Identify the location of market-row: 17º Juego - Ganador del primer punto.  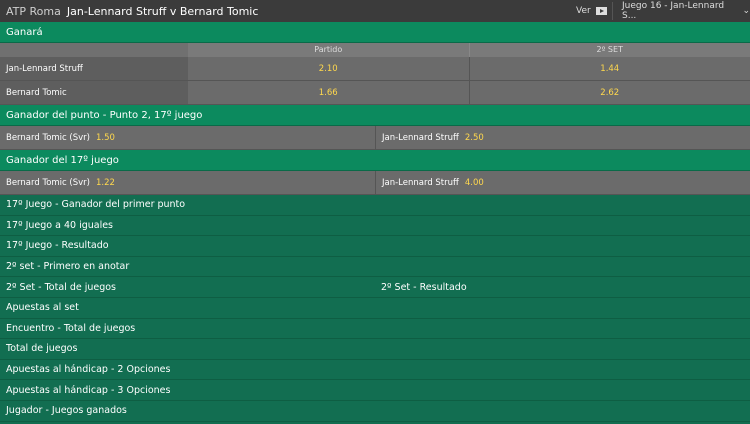
(375, 205).